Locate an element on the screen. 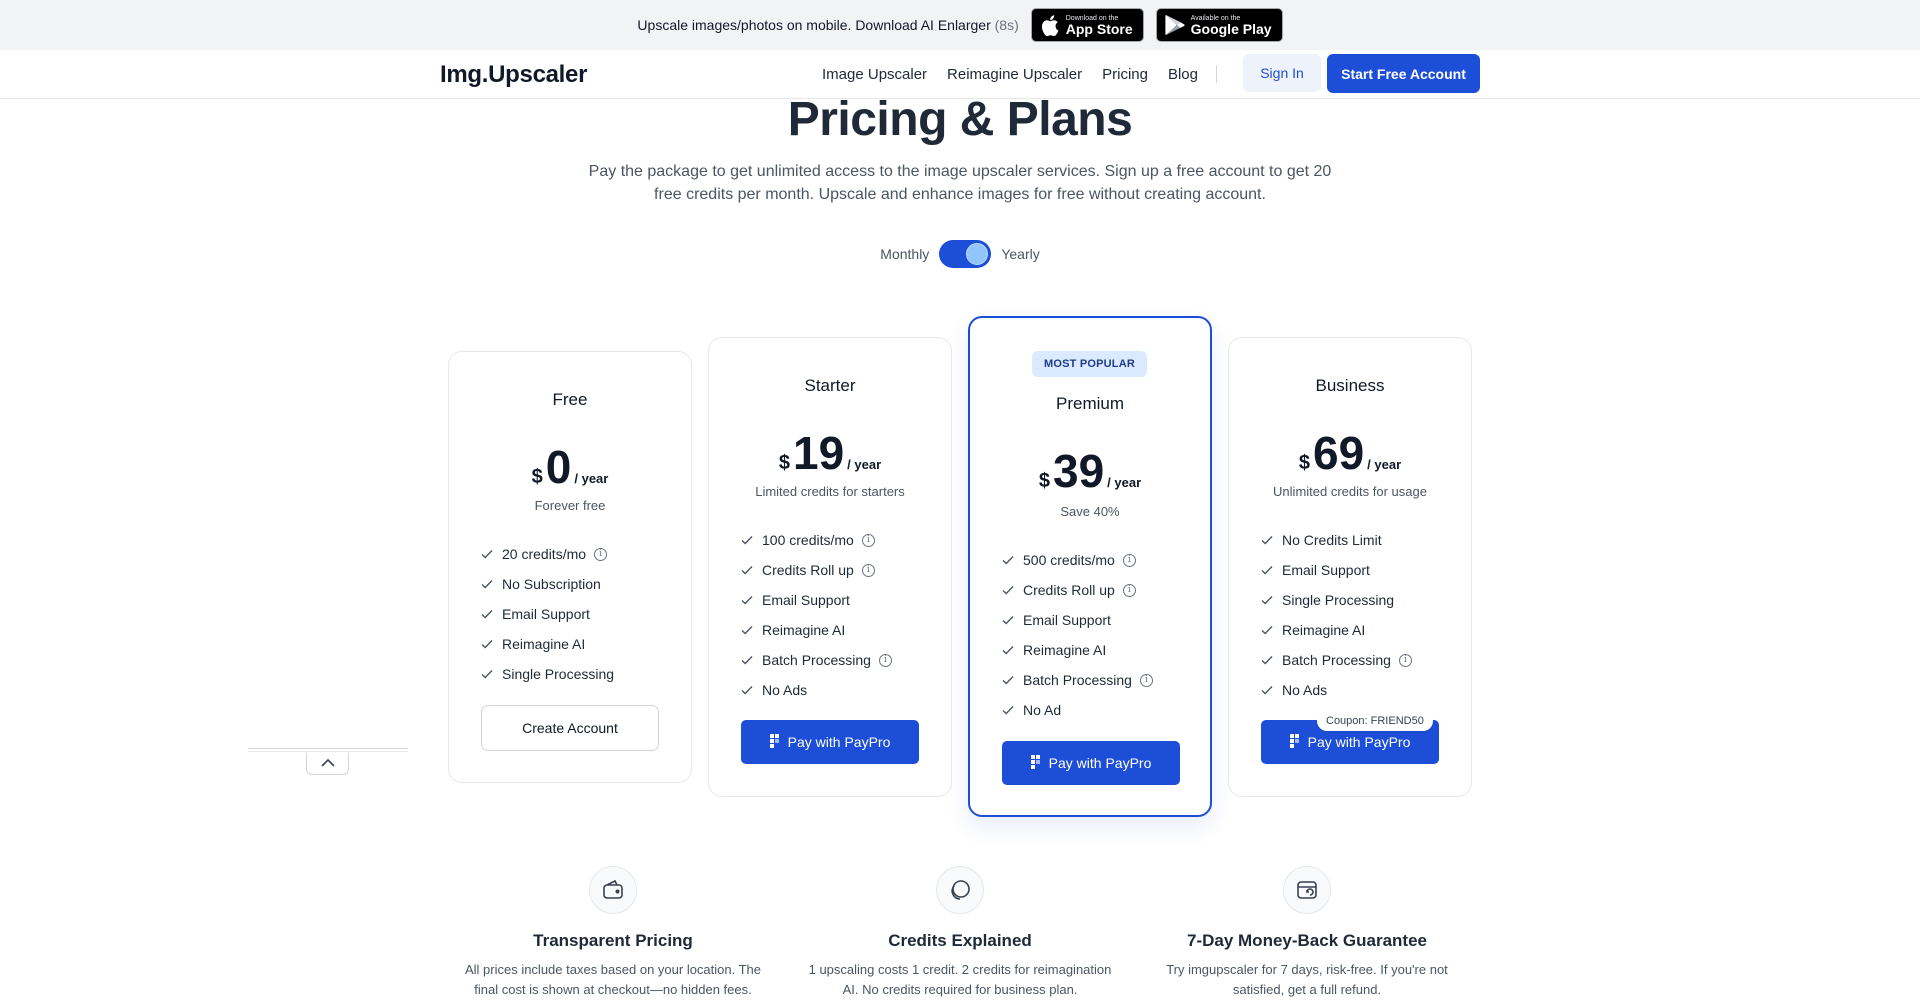 This screenshot has height=1000, width=1920. nav-blog: Blog is located at coordinates (1183, 74).